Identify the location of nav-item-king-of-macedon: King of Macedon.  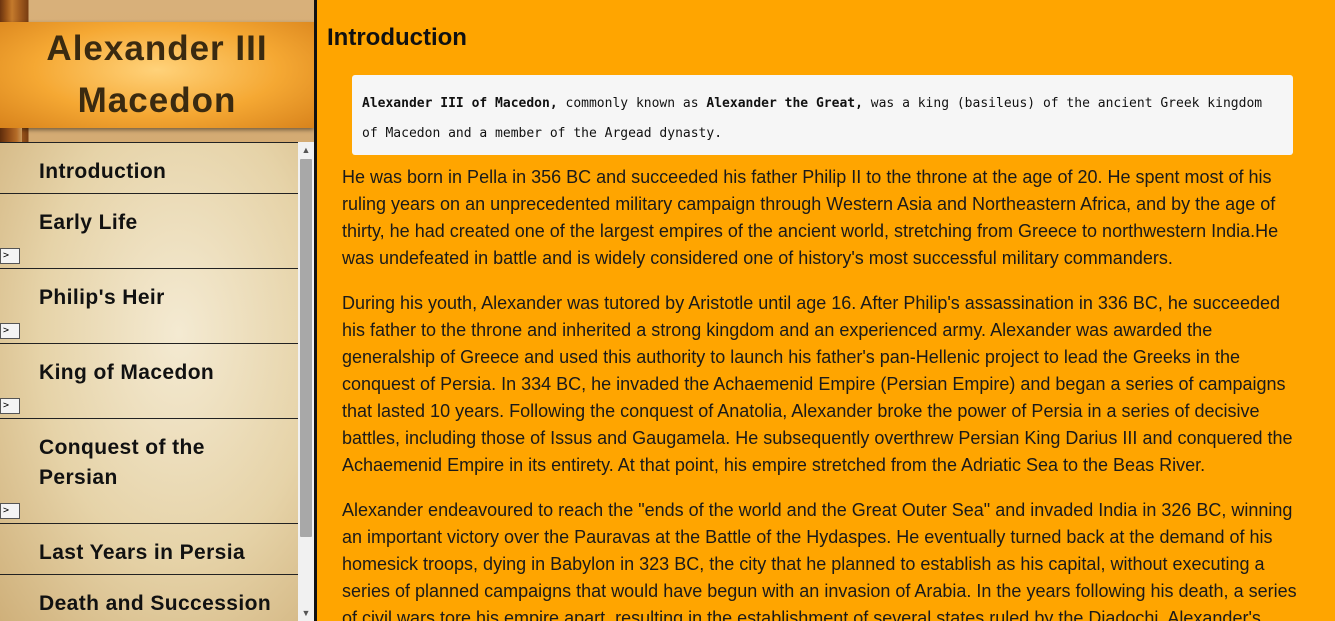
(160, 381).